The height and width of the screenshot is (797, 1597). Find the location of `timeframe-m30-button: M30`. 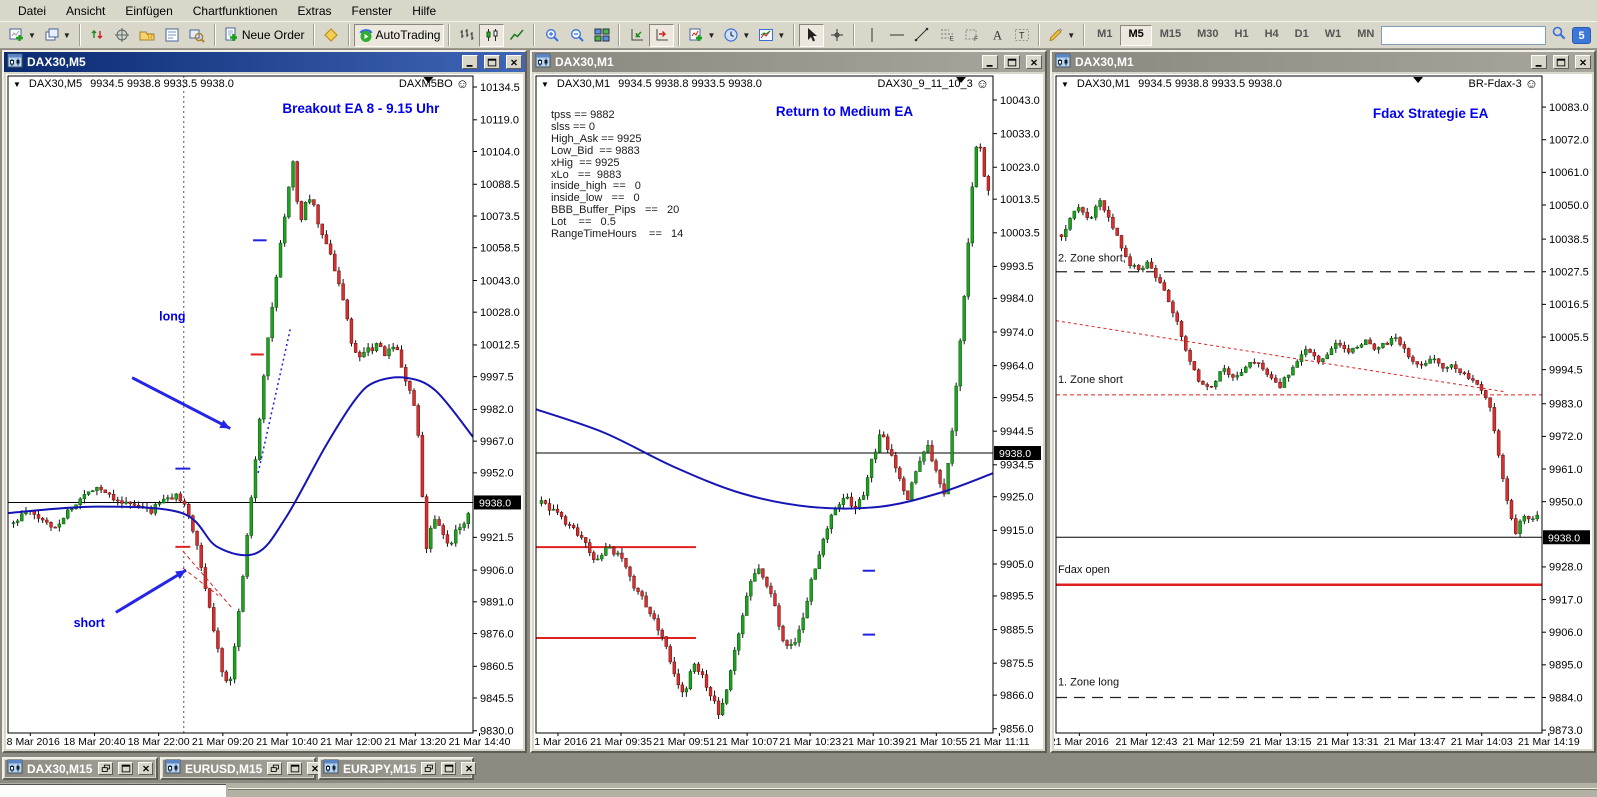

timeframe-m30-button: M30 is located at coordinates (1207, 35).